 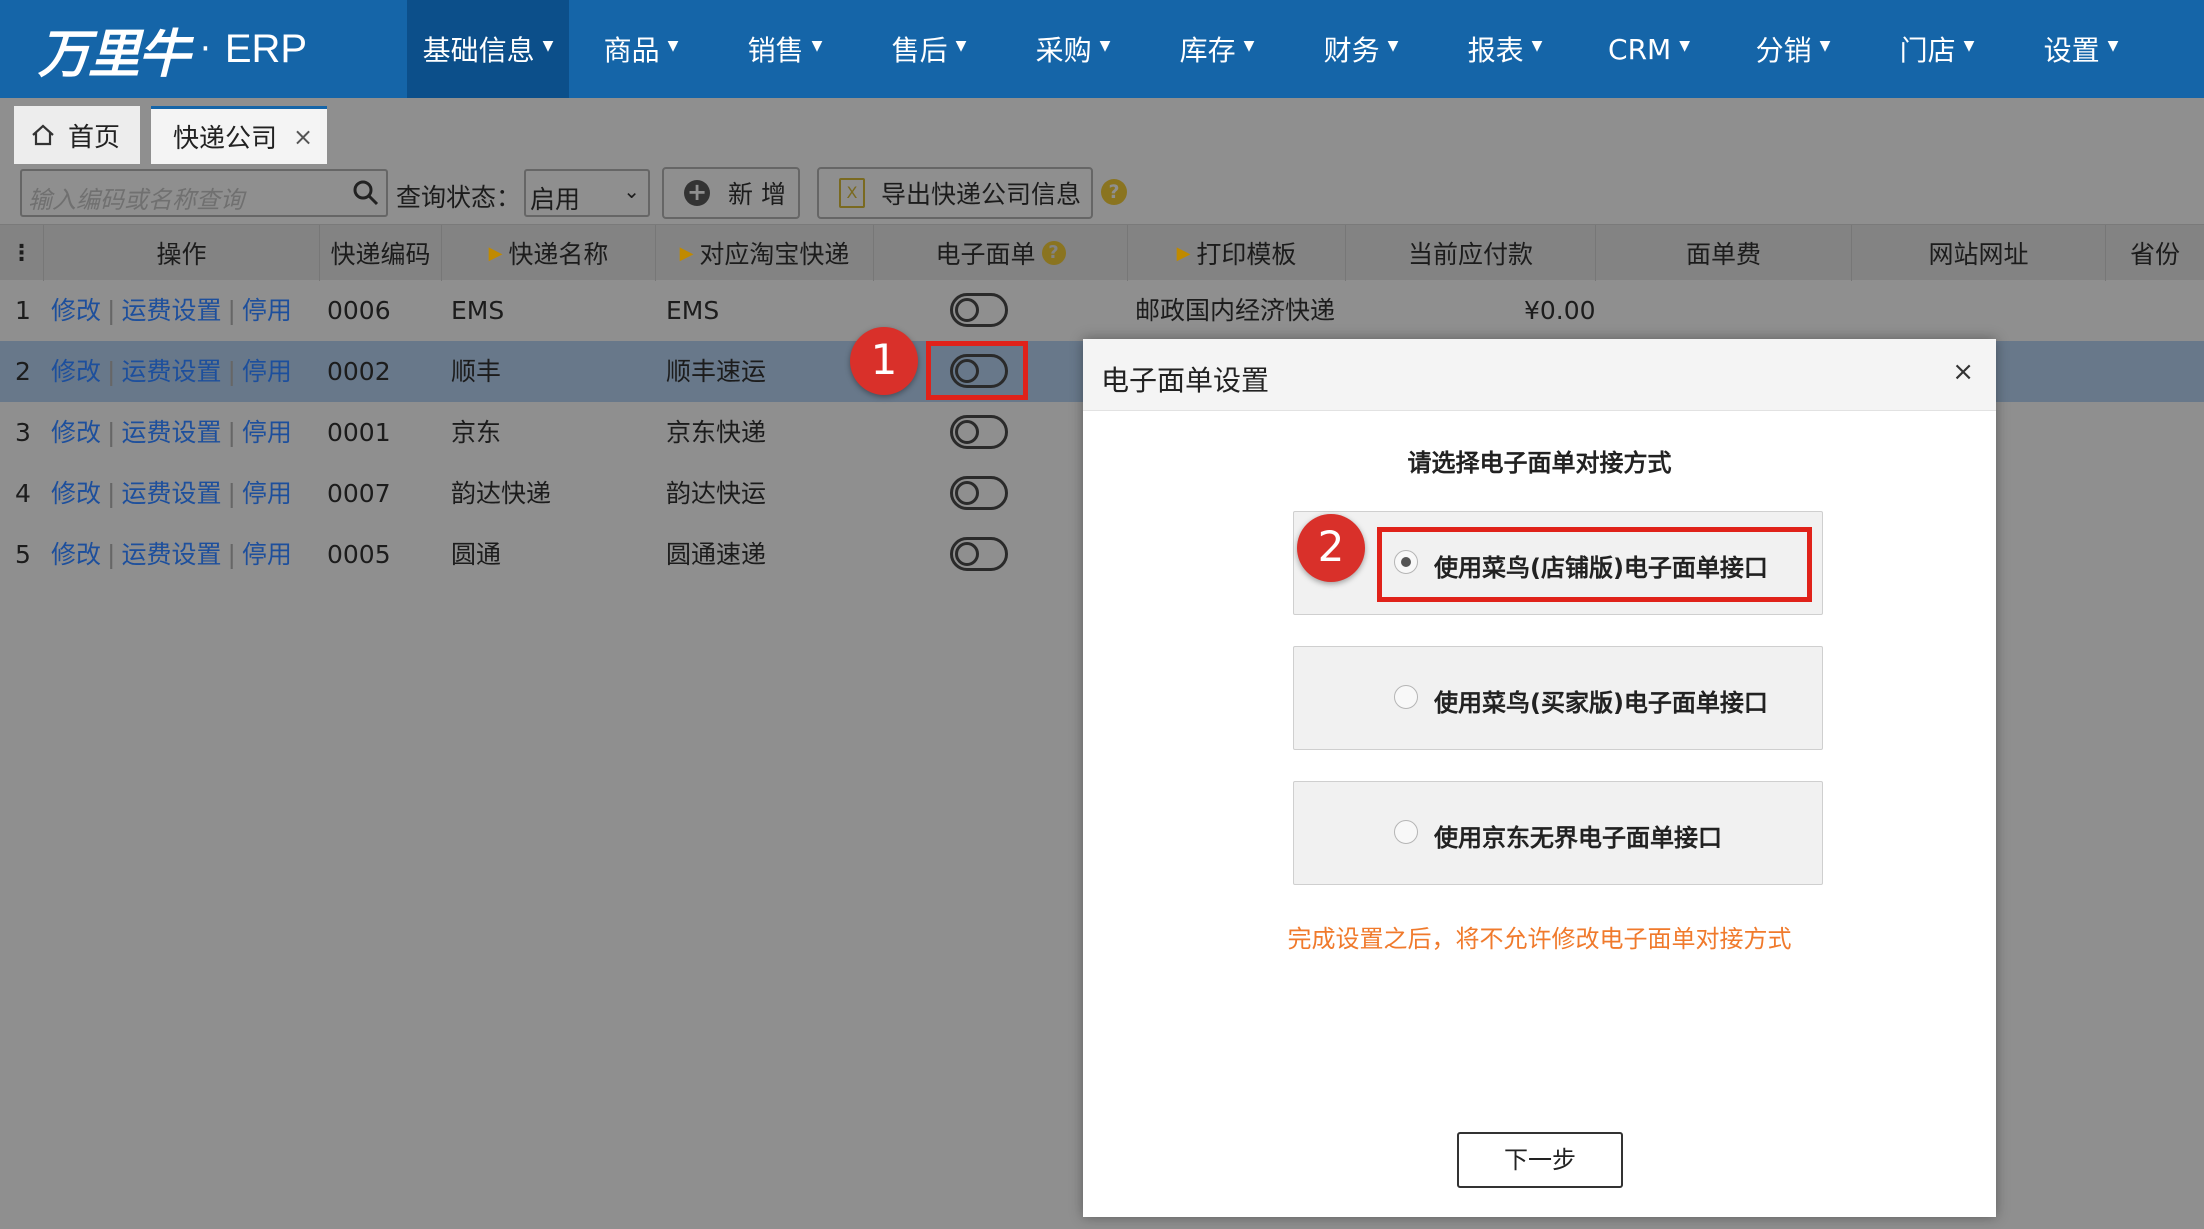 What do you see at coordinates (478, 50) in the screenshot?
I see `nav-label: 基础信息` at bounding box center [478, 50].